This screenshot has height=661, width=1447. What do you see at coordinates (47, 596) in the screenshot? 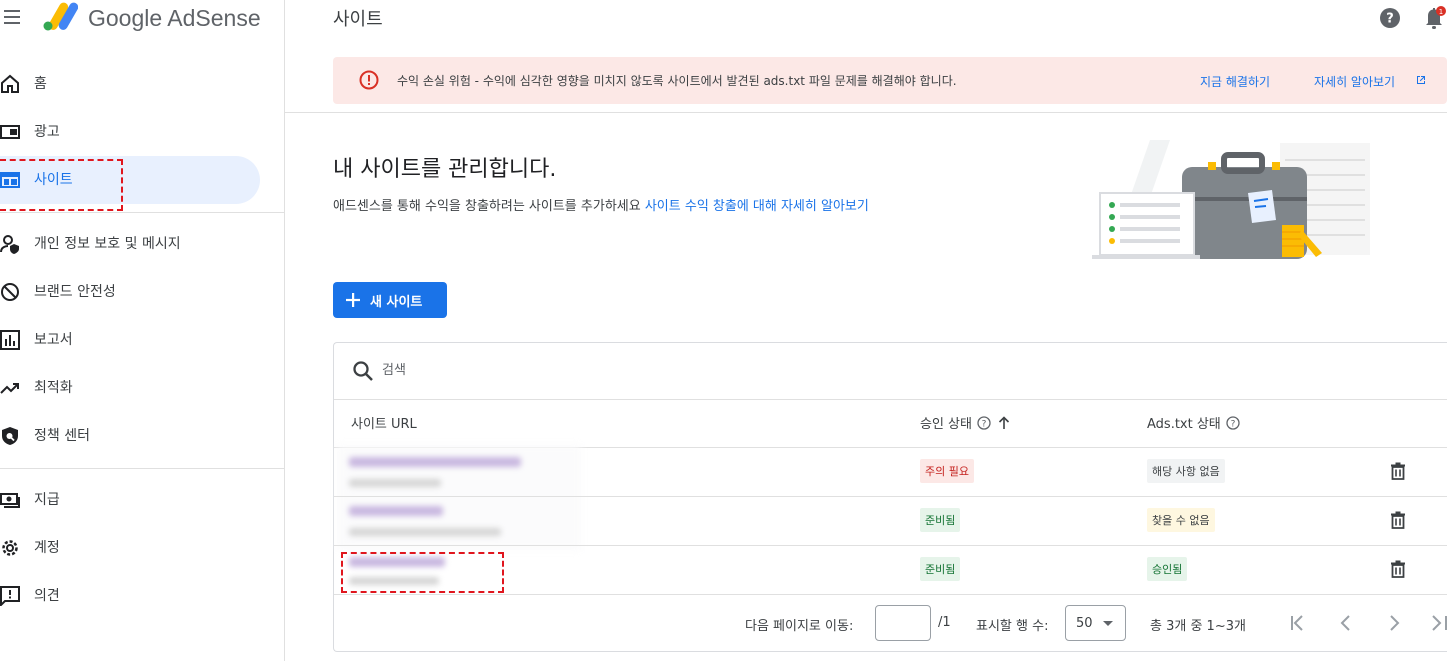
I see `sidebar-item-label: 의견` at bounding box center [47, 596].